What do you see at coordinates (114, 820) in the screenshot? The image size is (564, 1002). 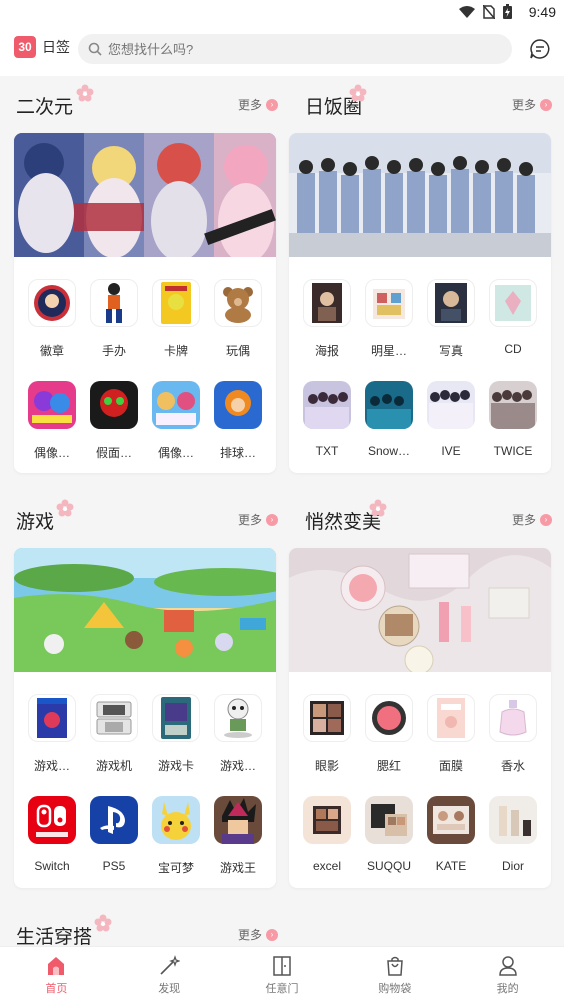 I see `ps-logo-icon` at bounding box center [114, 820].